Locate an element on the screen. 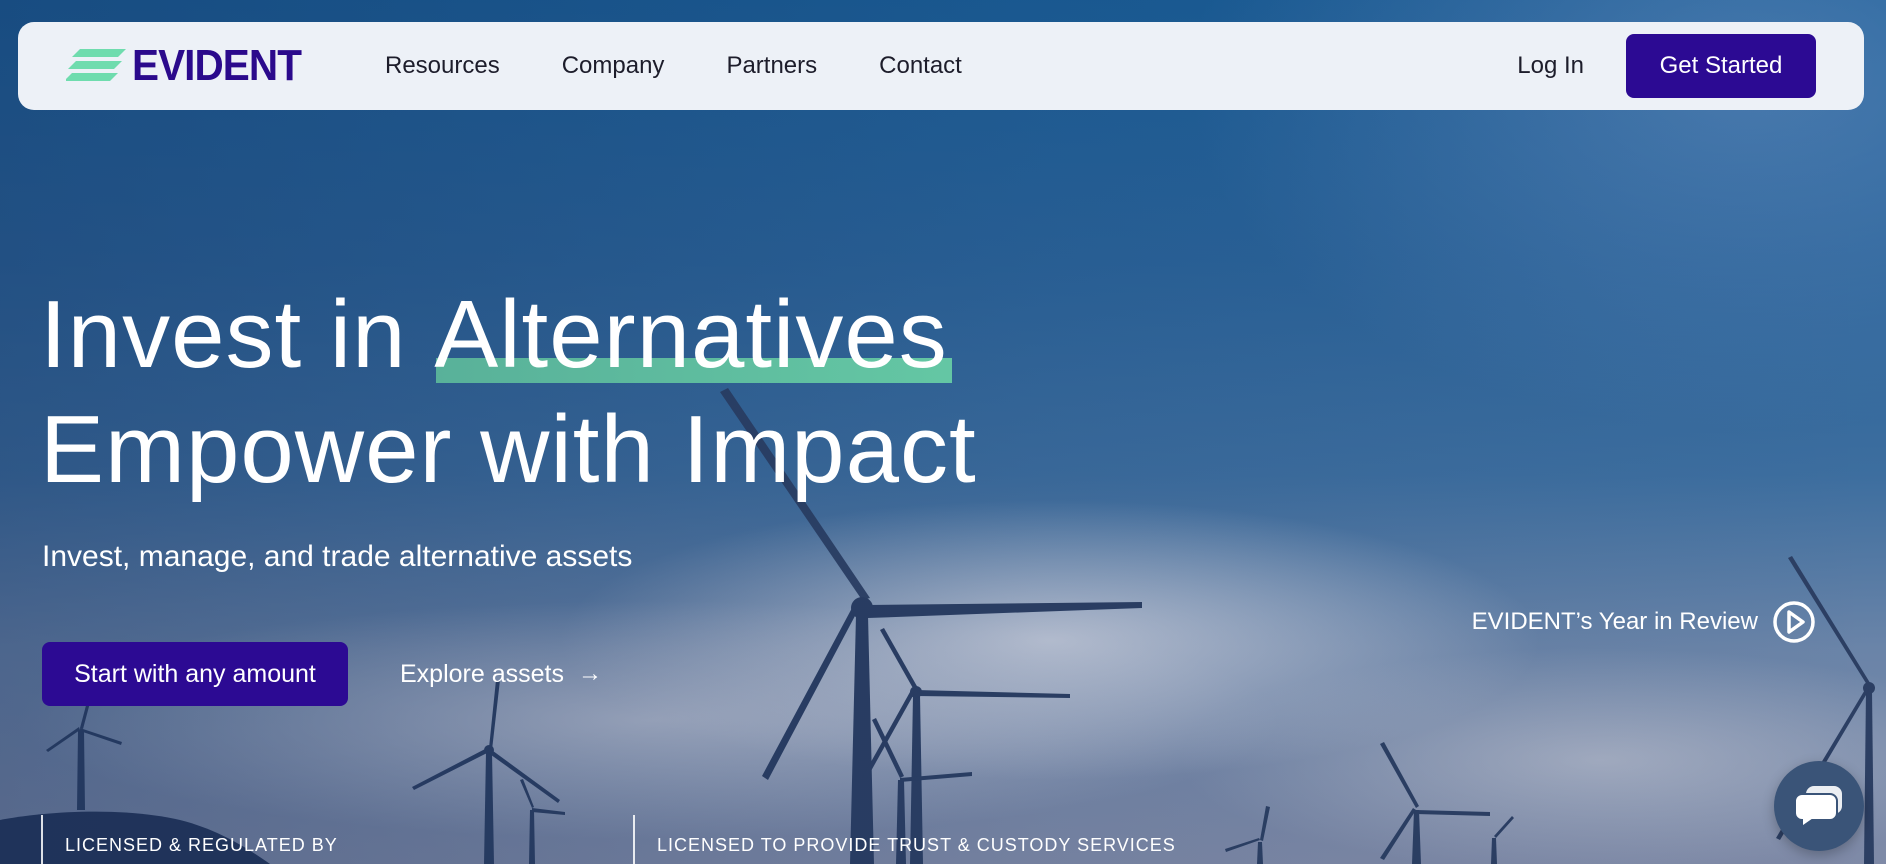  licensed-regulated-by-label: LICENSED & REGULATED BY is located at coordinates (189, 839).